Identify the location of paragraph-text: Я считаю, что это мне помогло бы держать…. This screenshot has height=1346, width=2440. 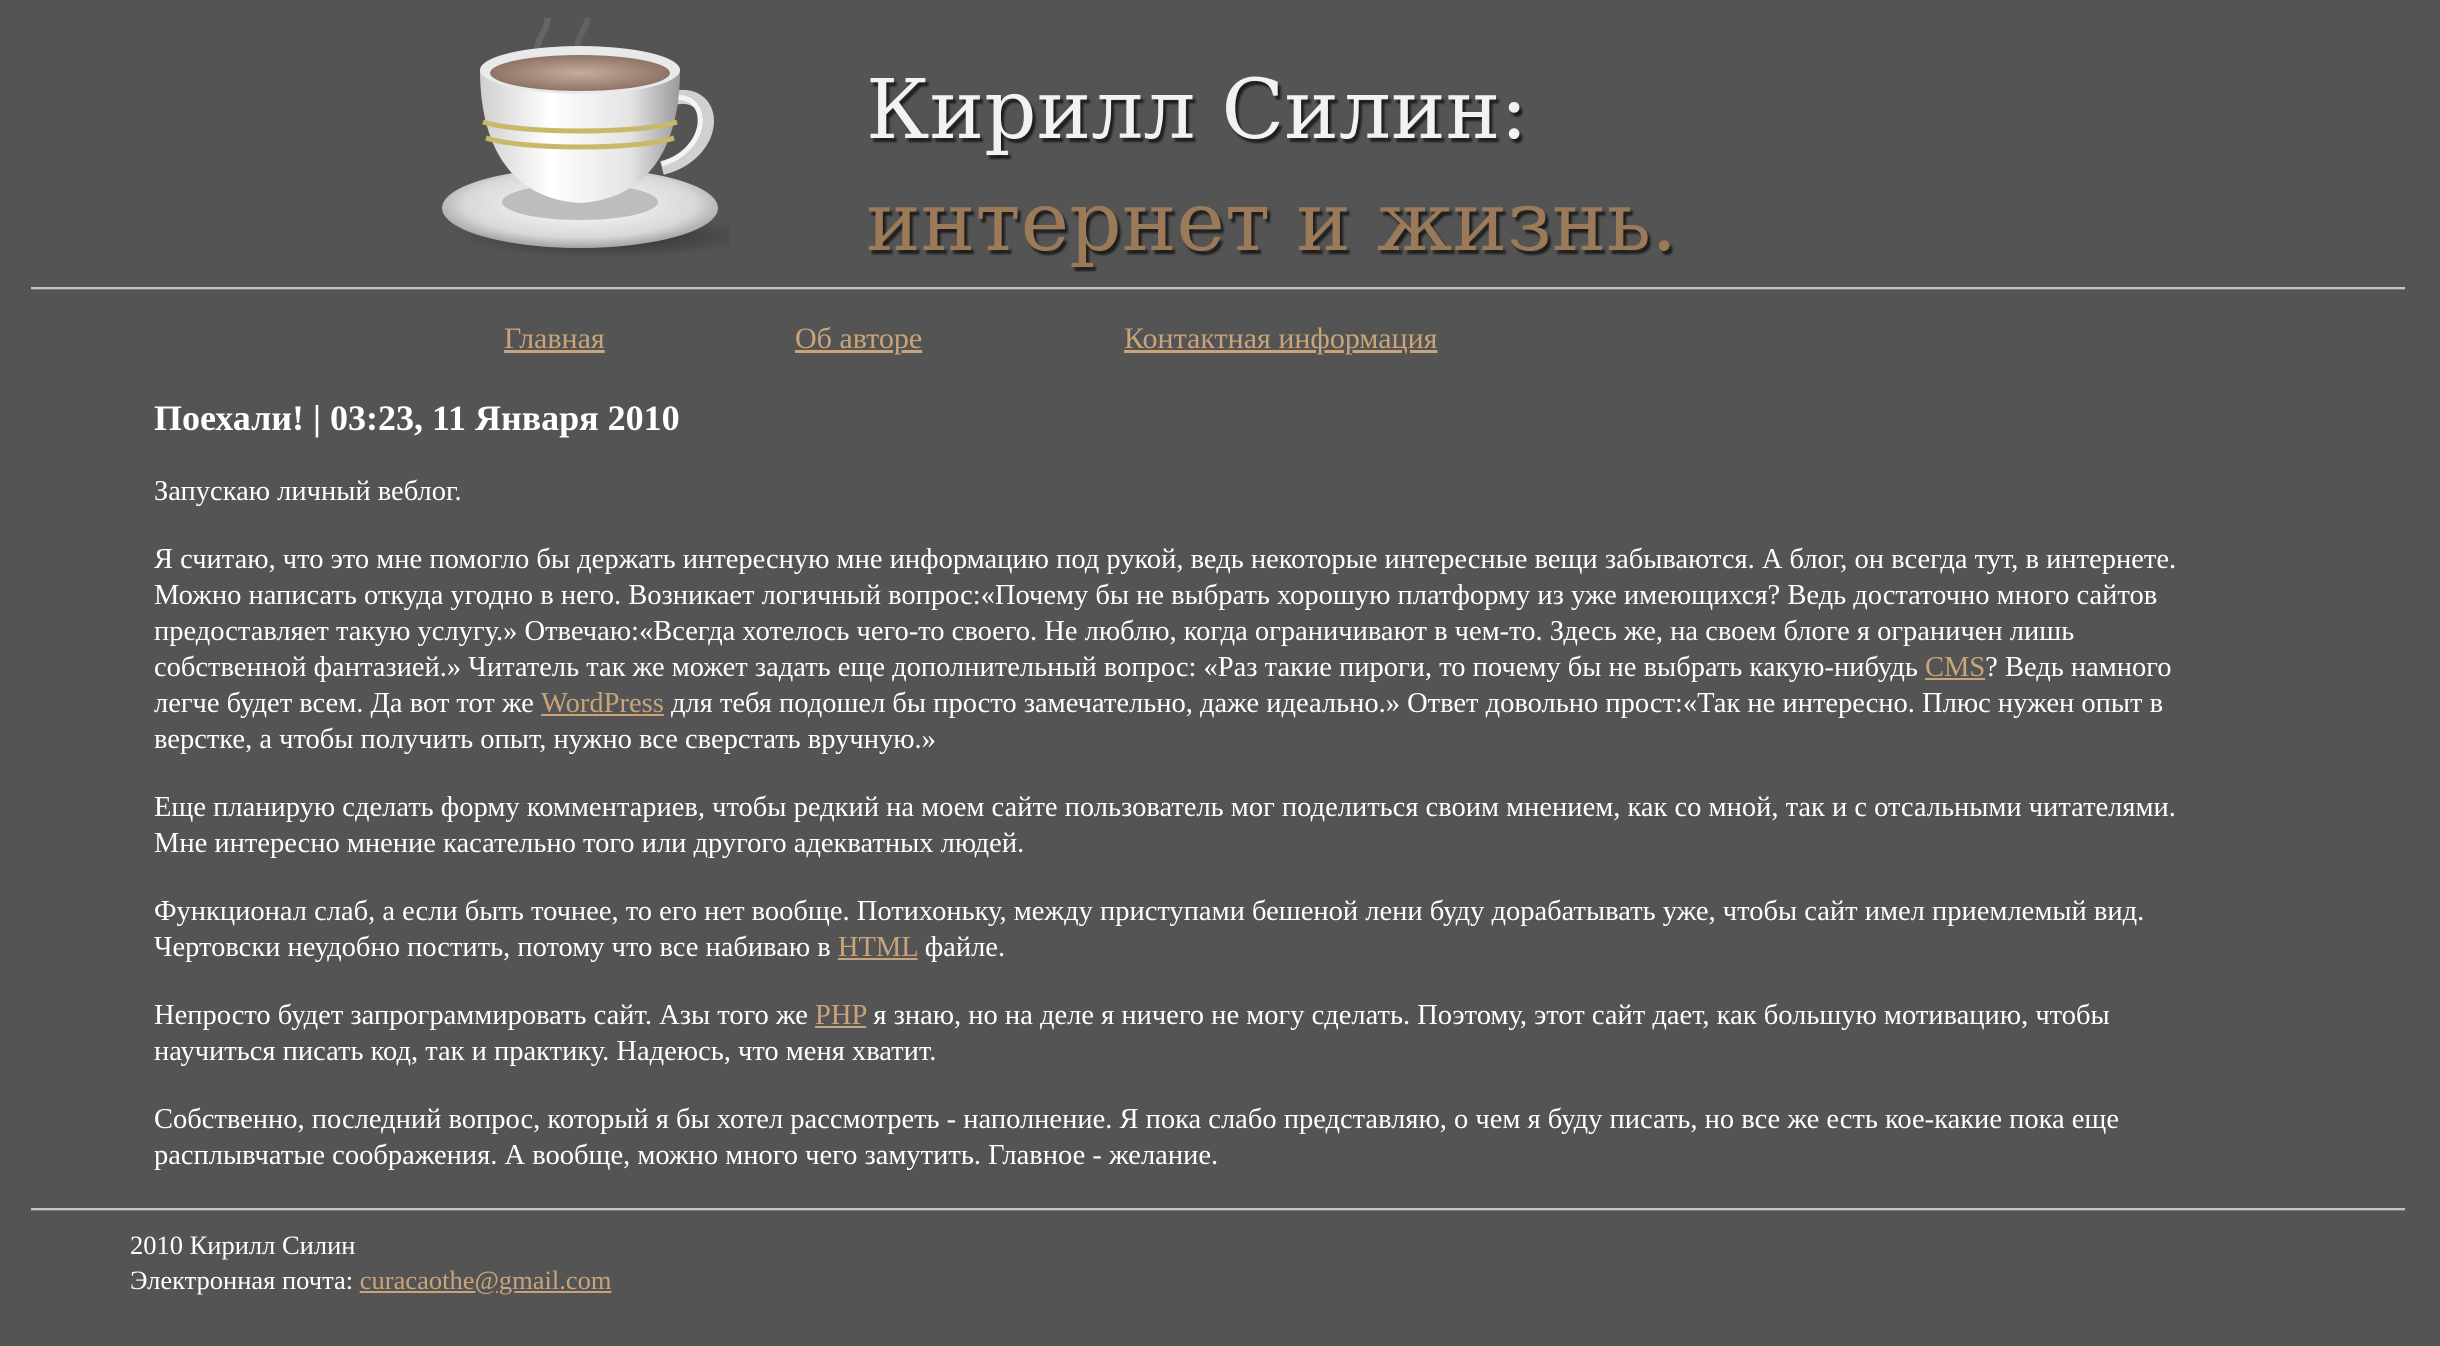
(1165, 613).